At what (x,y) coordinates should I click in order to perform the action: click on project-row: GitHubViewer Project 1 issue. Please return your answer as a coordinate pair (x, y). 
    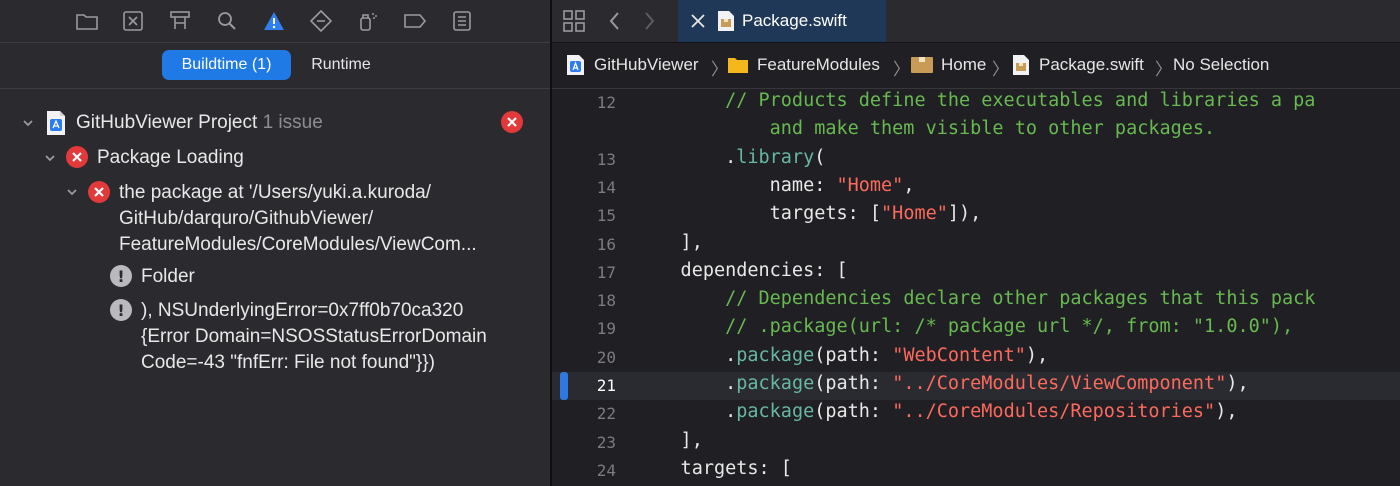
    Looking at the image, I should click on (199, 123).